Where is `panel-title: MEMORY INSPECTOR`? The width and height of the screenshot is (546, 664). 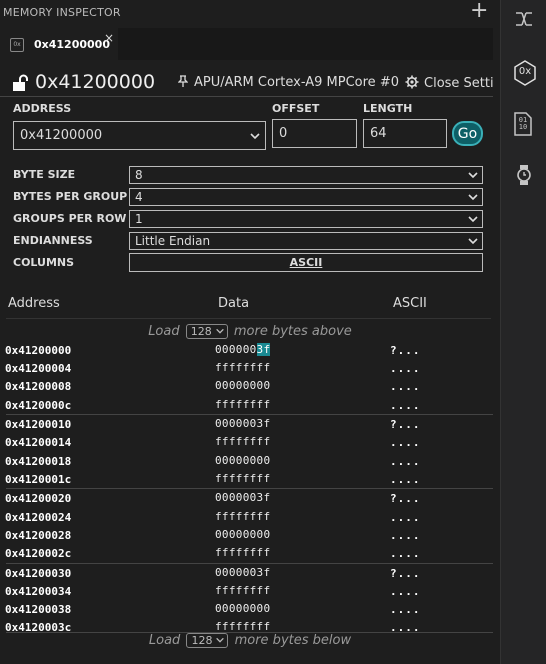
panel-title: MEMORY INSPECTOR is located at coordinates (62, 12).